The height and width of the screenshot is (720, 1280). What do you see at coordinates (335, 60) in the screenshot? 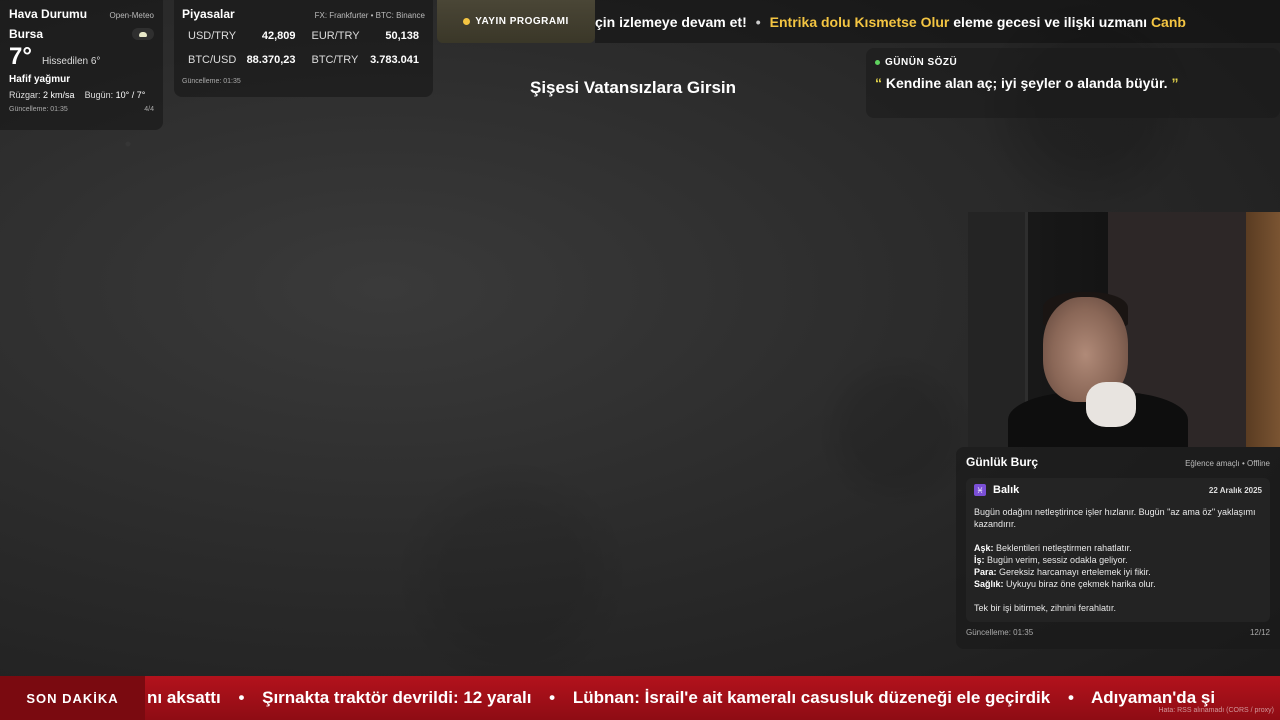
I see `market-symbol: BTC/TRY` at bounding box center [335, 60].